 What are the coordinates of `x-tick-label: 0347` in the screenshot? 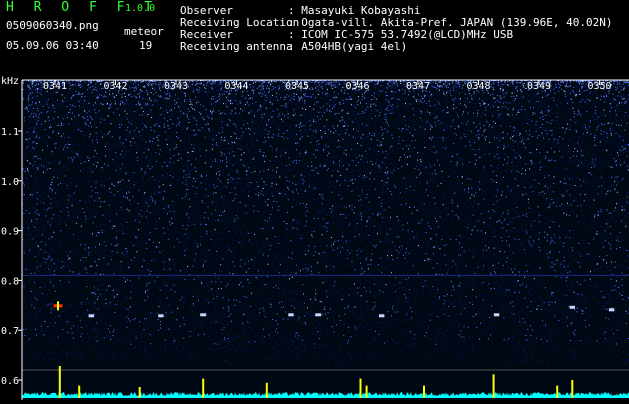 It's located at (418, 86).